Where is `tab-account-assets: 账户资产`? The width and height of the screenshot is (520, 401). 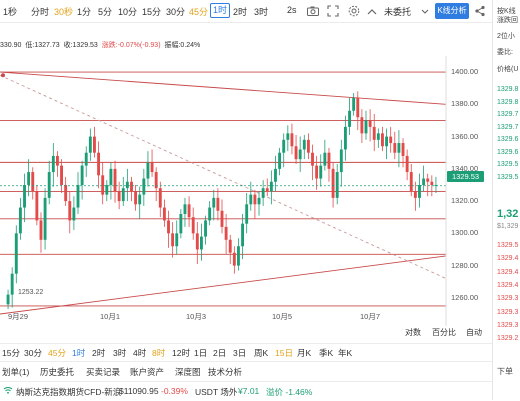 tab-account-assets: 账户资产 is located at coordinates (147, 372).